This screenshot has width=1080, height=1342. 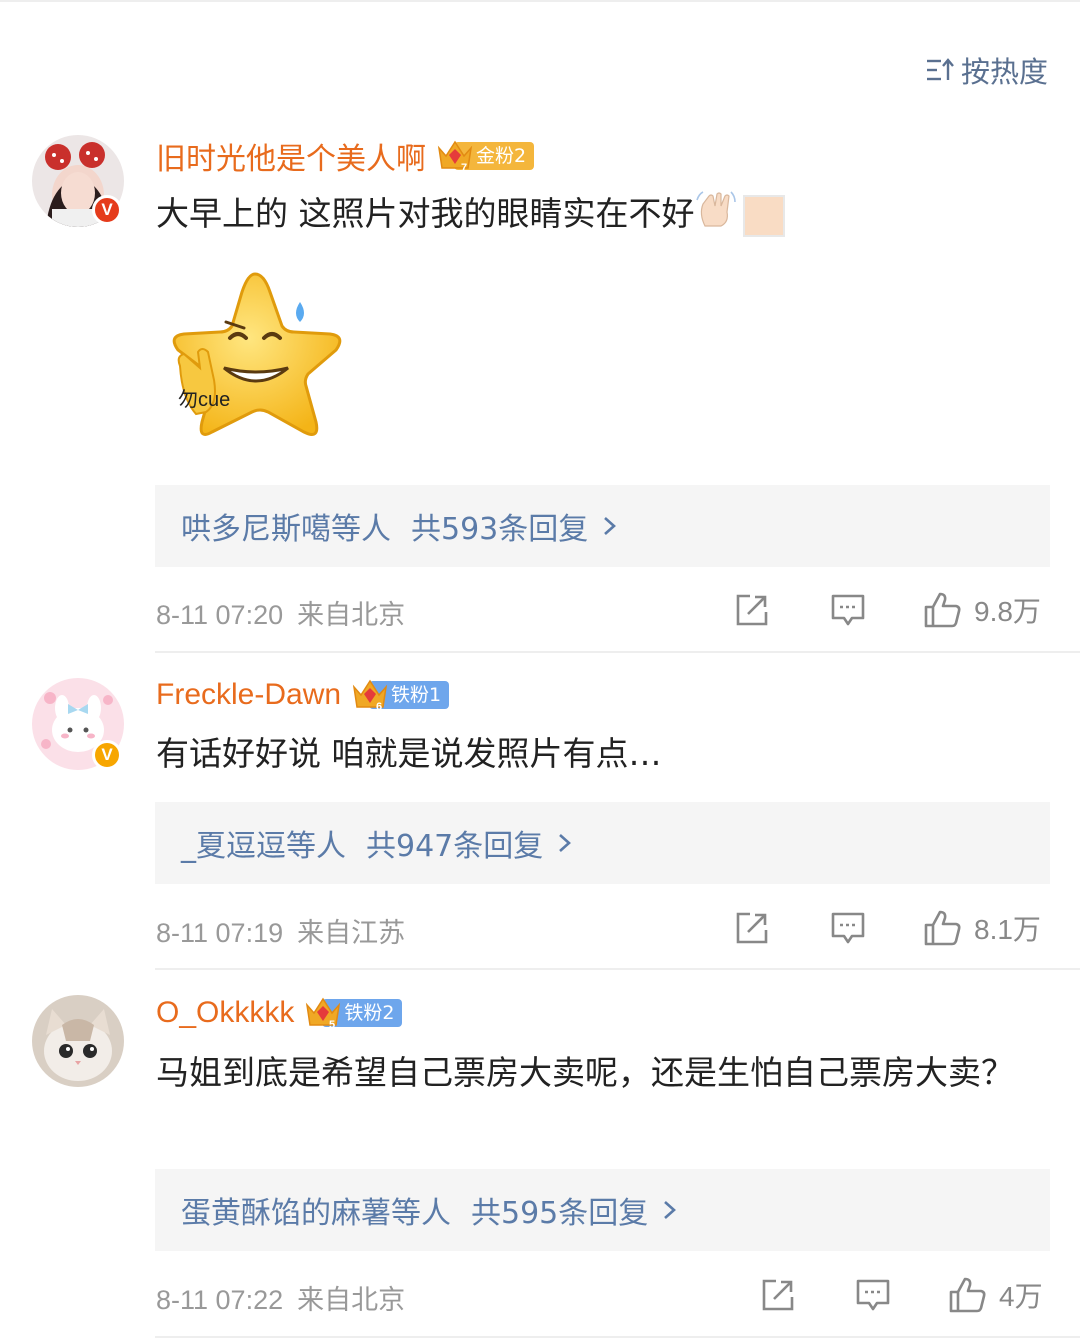 I want to click on like-button: 8.1万, so click(x=981, y=928).